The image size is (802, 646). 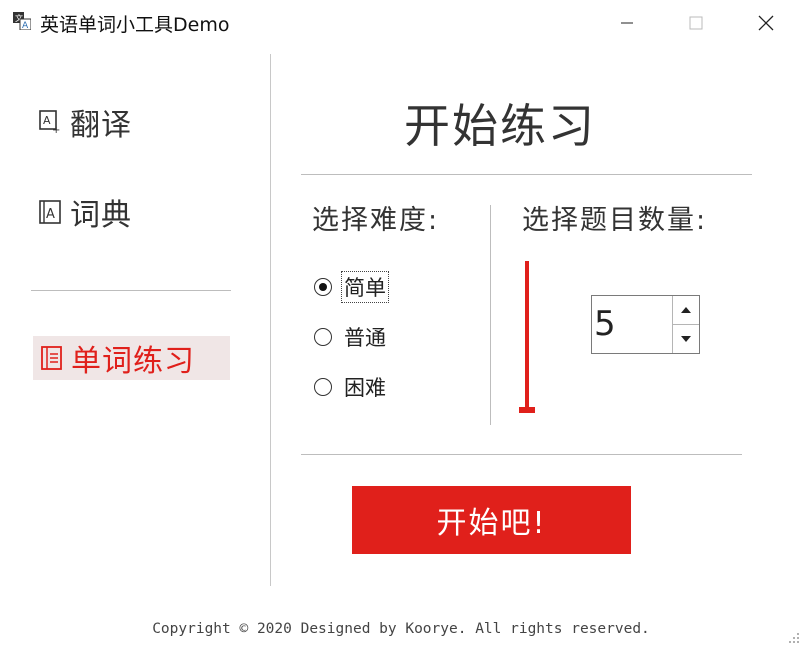 I want to click on radio-label: 简单, so click(x=365, y=287).